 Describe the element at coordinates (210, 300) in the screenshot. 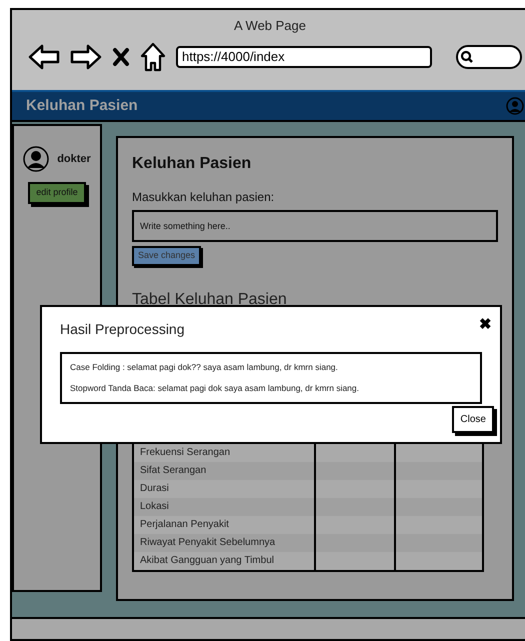

I see `table-title: Tabel Keluhan Pasien` at that location.